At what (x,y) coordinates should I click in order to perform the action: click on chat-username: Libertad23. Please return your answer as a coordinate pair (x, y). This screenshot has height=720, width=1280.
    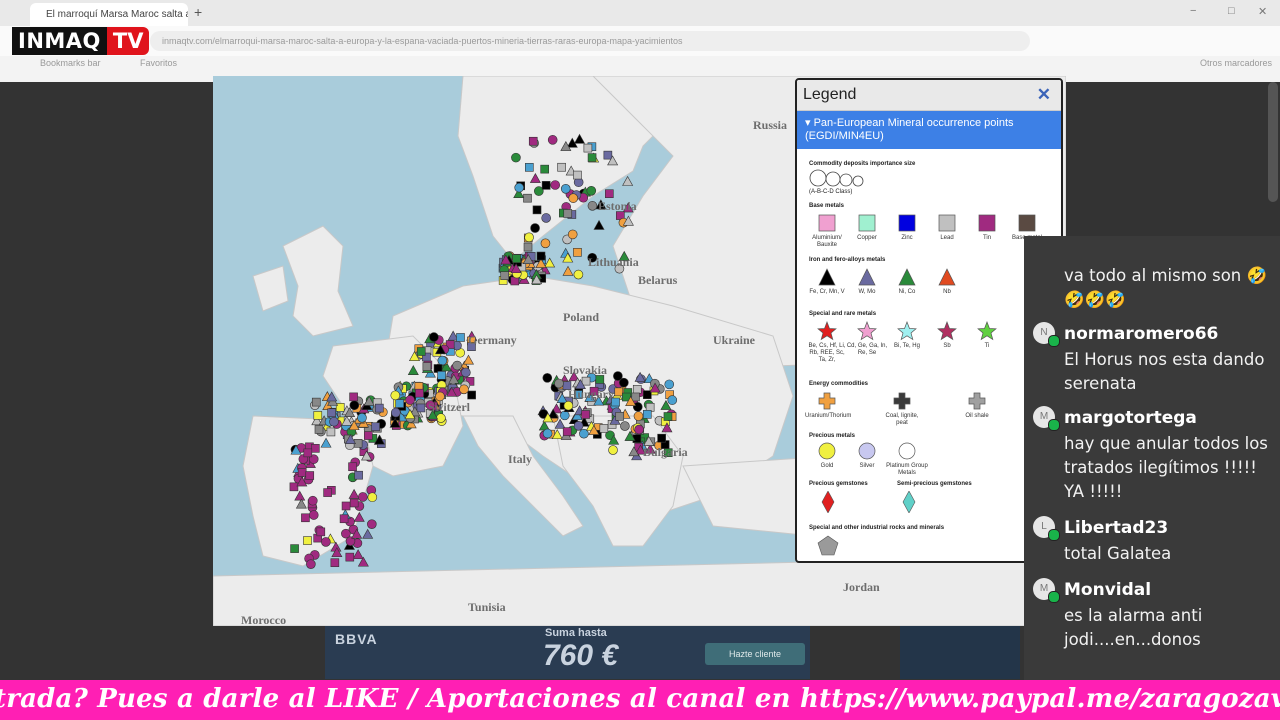
    Looking at the image, I should click on (1116, 528).